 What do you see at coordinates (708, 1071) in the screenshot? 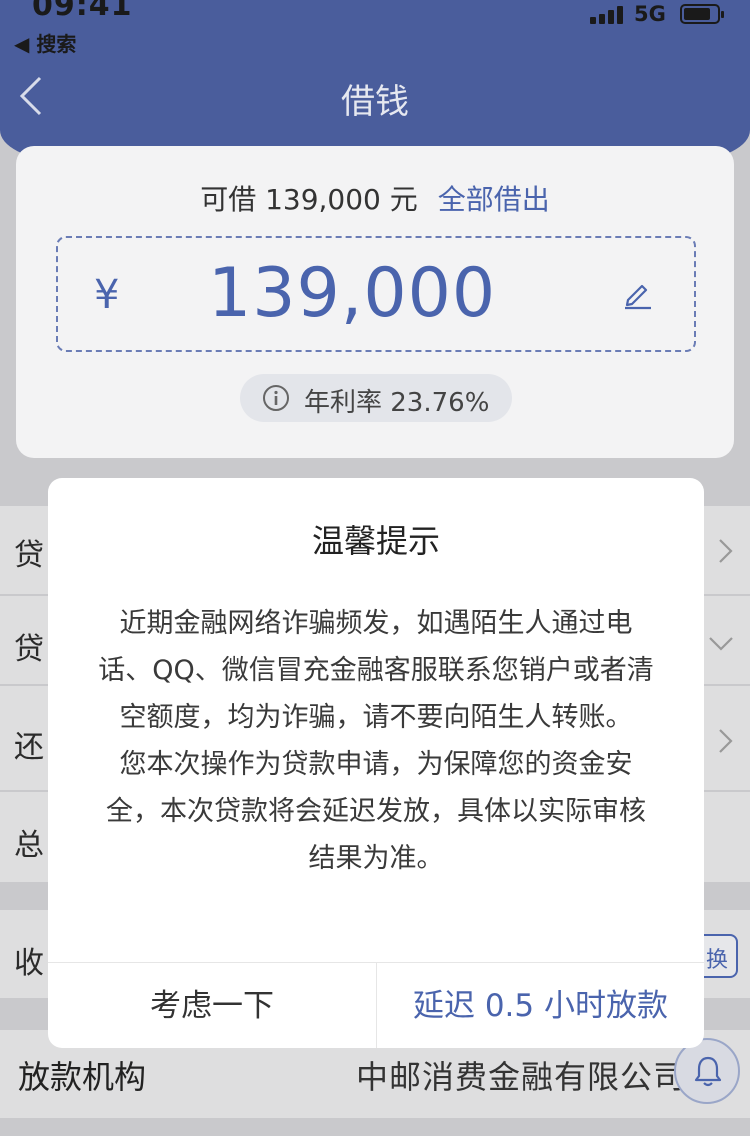
I see `bell-icon` at bounding box center [708, 1071].